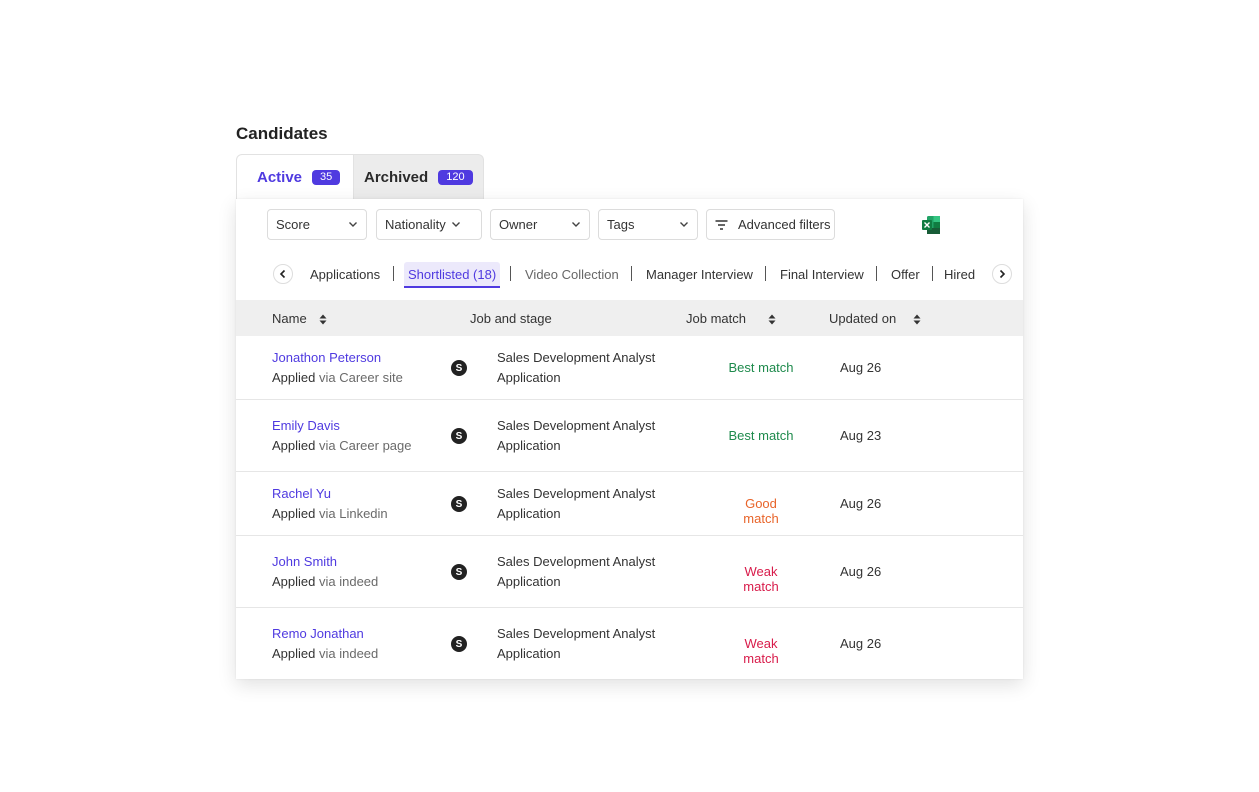  What do you see at coordinates (540, 224) in the screenshot?
I see `owner-filter: Owner` at bounding box center [540, 224].